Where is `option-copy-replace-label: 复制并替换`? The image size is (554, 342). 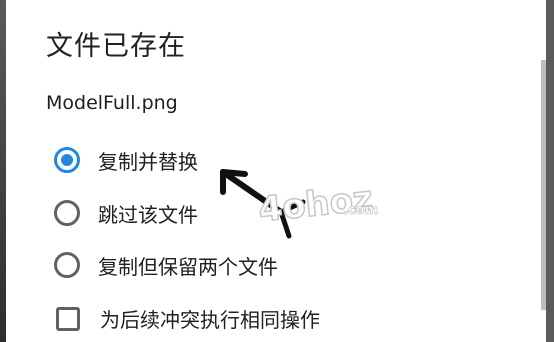 option-copy-replace-label: 复制并替换 is located at coordinates (148, 161).